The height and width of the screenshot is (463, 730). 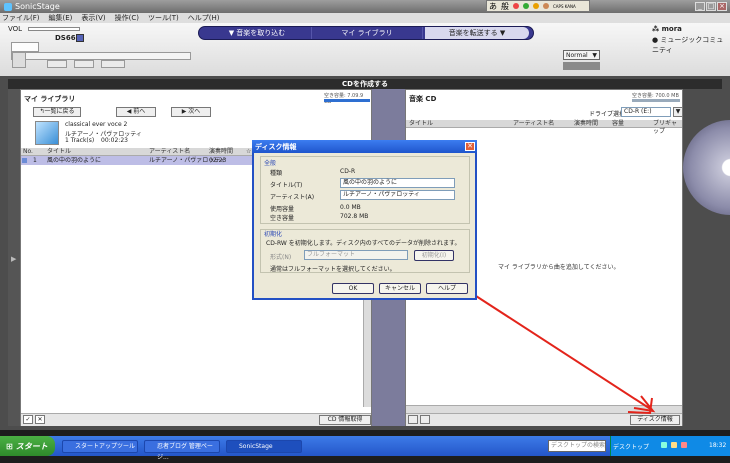 I want to click on community-label: ミュージックコミュニティ, so click(x=688, y=45).